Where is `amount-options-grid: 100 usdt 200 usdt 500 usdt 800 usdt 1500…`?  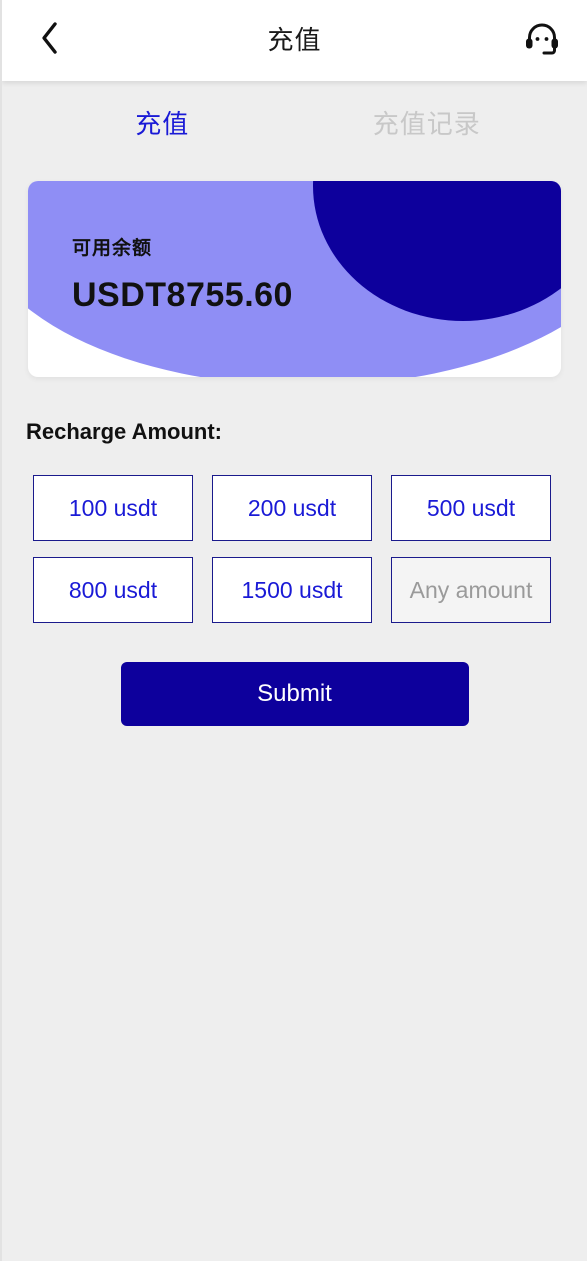 amount-options-grid: 100 usdt 200 usdt 500 usdt 800 usdt 1500… is located at coordinates (292, 549).